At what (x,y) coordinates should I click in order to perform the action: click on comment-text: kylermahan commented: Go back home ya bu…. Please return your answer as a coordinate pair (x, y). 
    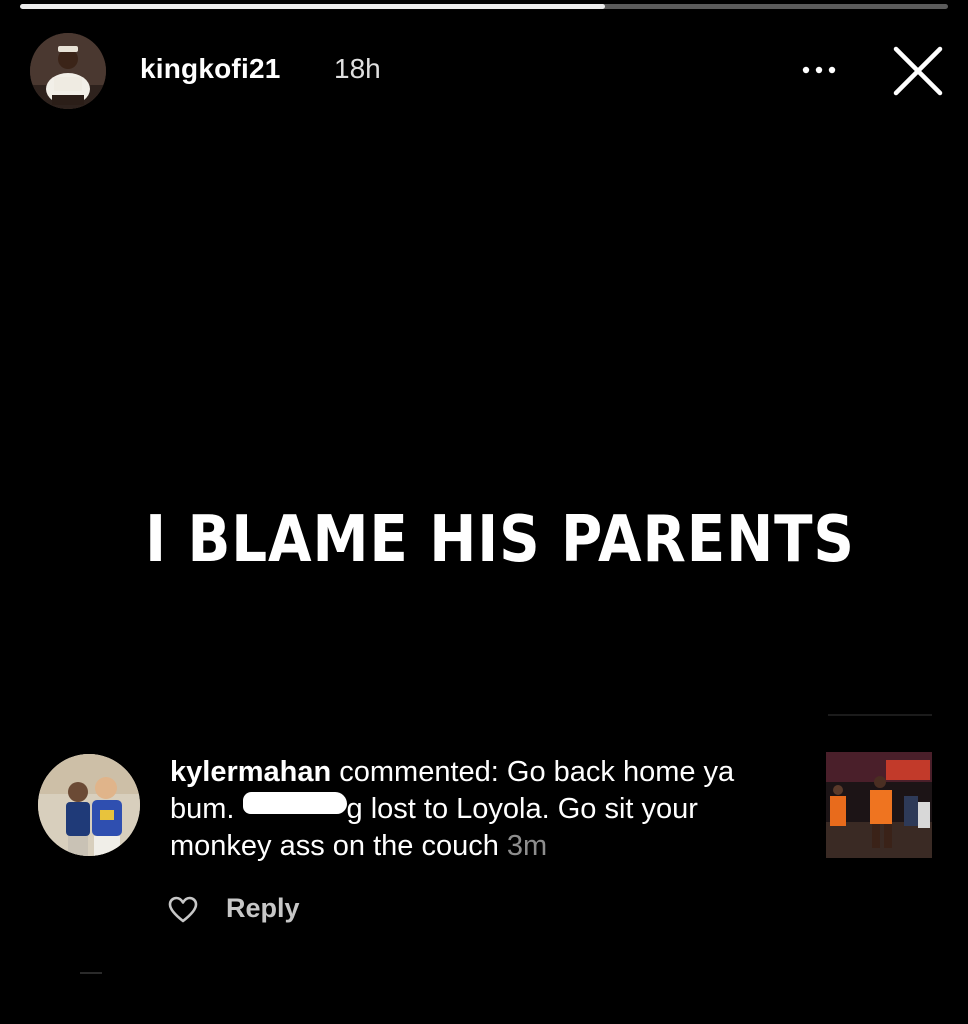
    Looking at the image, I should click on (485, 809).